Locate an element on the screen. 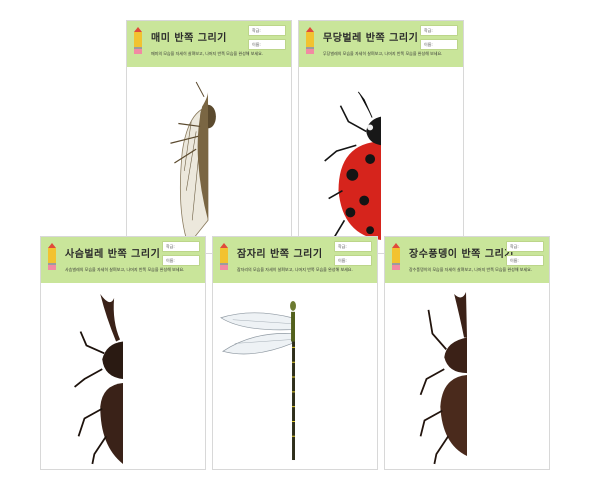 The width and height of the screenshot is (590, 492). dragonfly-half-image is located at coordinates (258, 380).